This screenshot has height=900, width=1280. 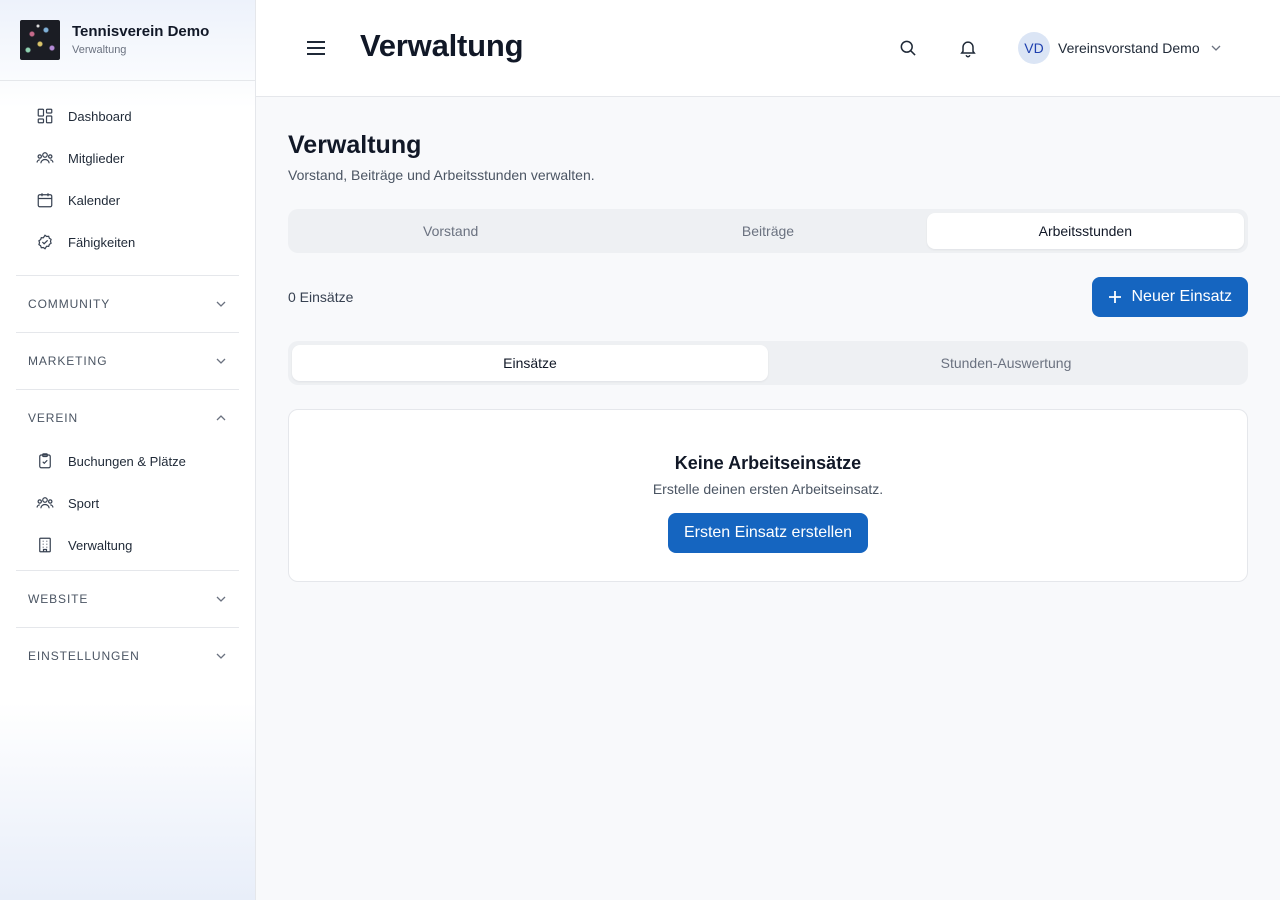 What do you see at coordinates (442, 45) in the screenshot?
I see `header-title: Verwaltung` at bounding box center [442, 45].